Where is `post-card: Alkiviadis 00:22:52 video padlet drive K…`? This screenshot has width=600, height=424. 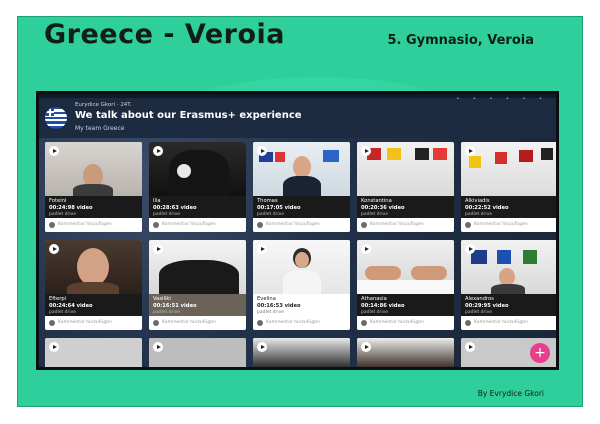 post-card: Alkiviadis 00:22:52 video padlet drive K… is located at coordinates (508, 187).